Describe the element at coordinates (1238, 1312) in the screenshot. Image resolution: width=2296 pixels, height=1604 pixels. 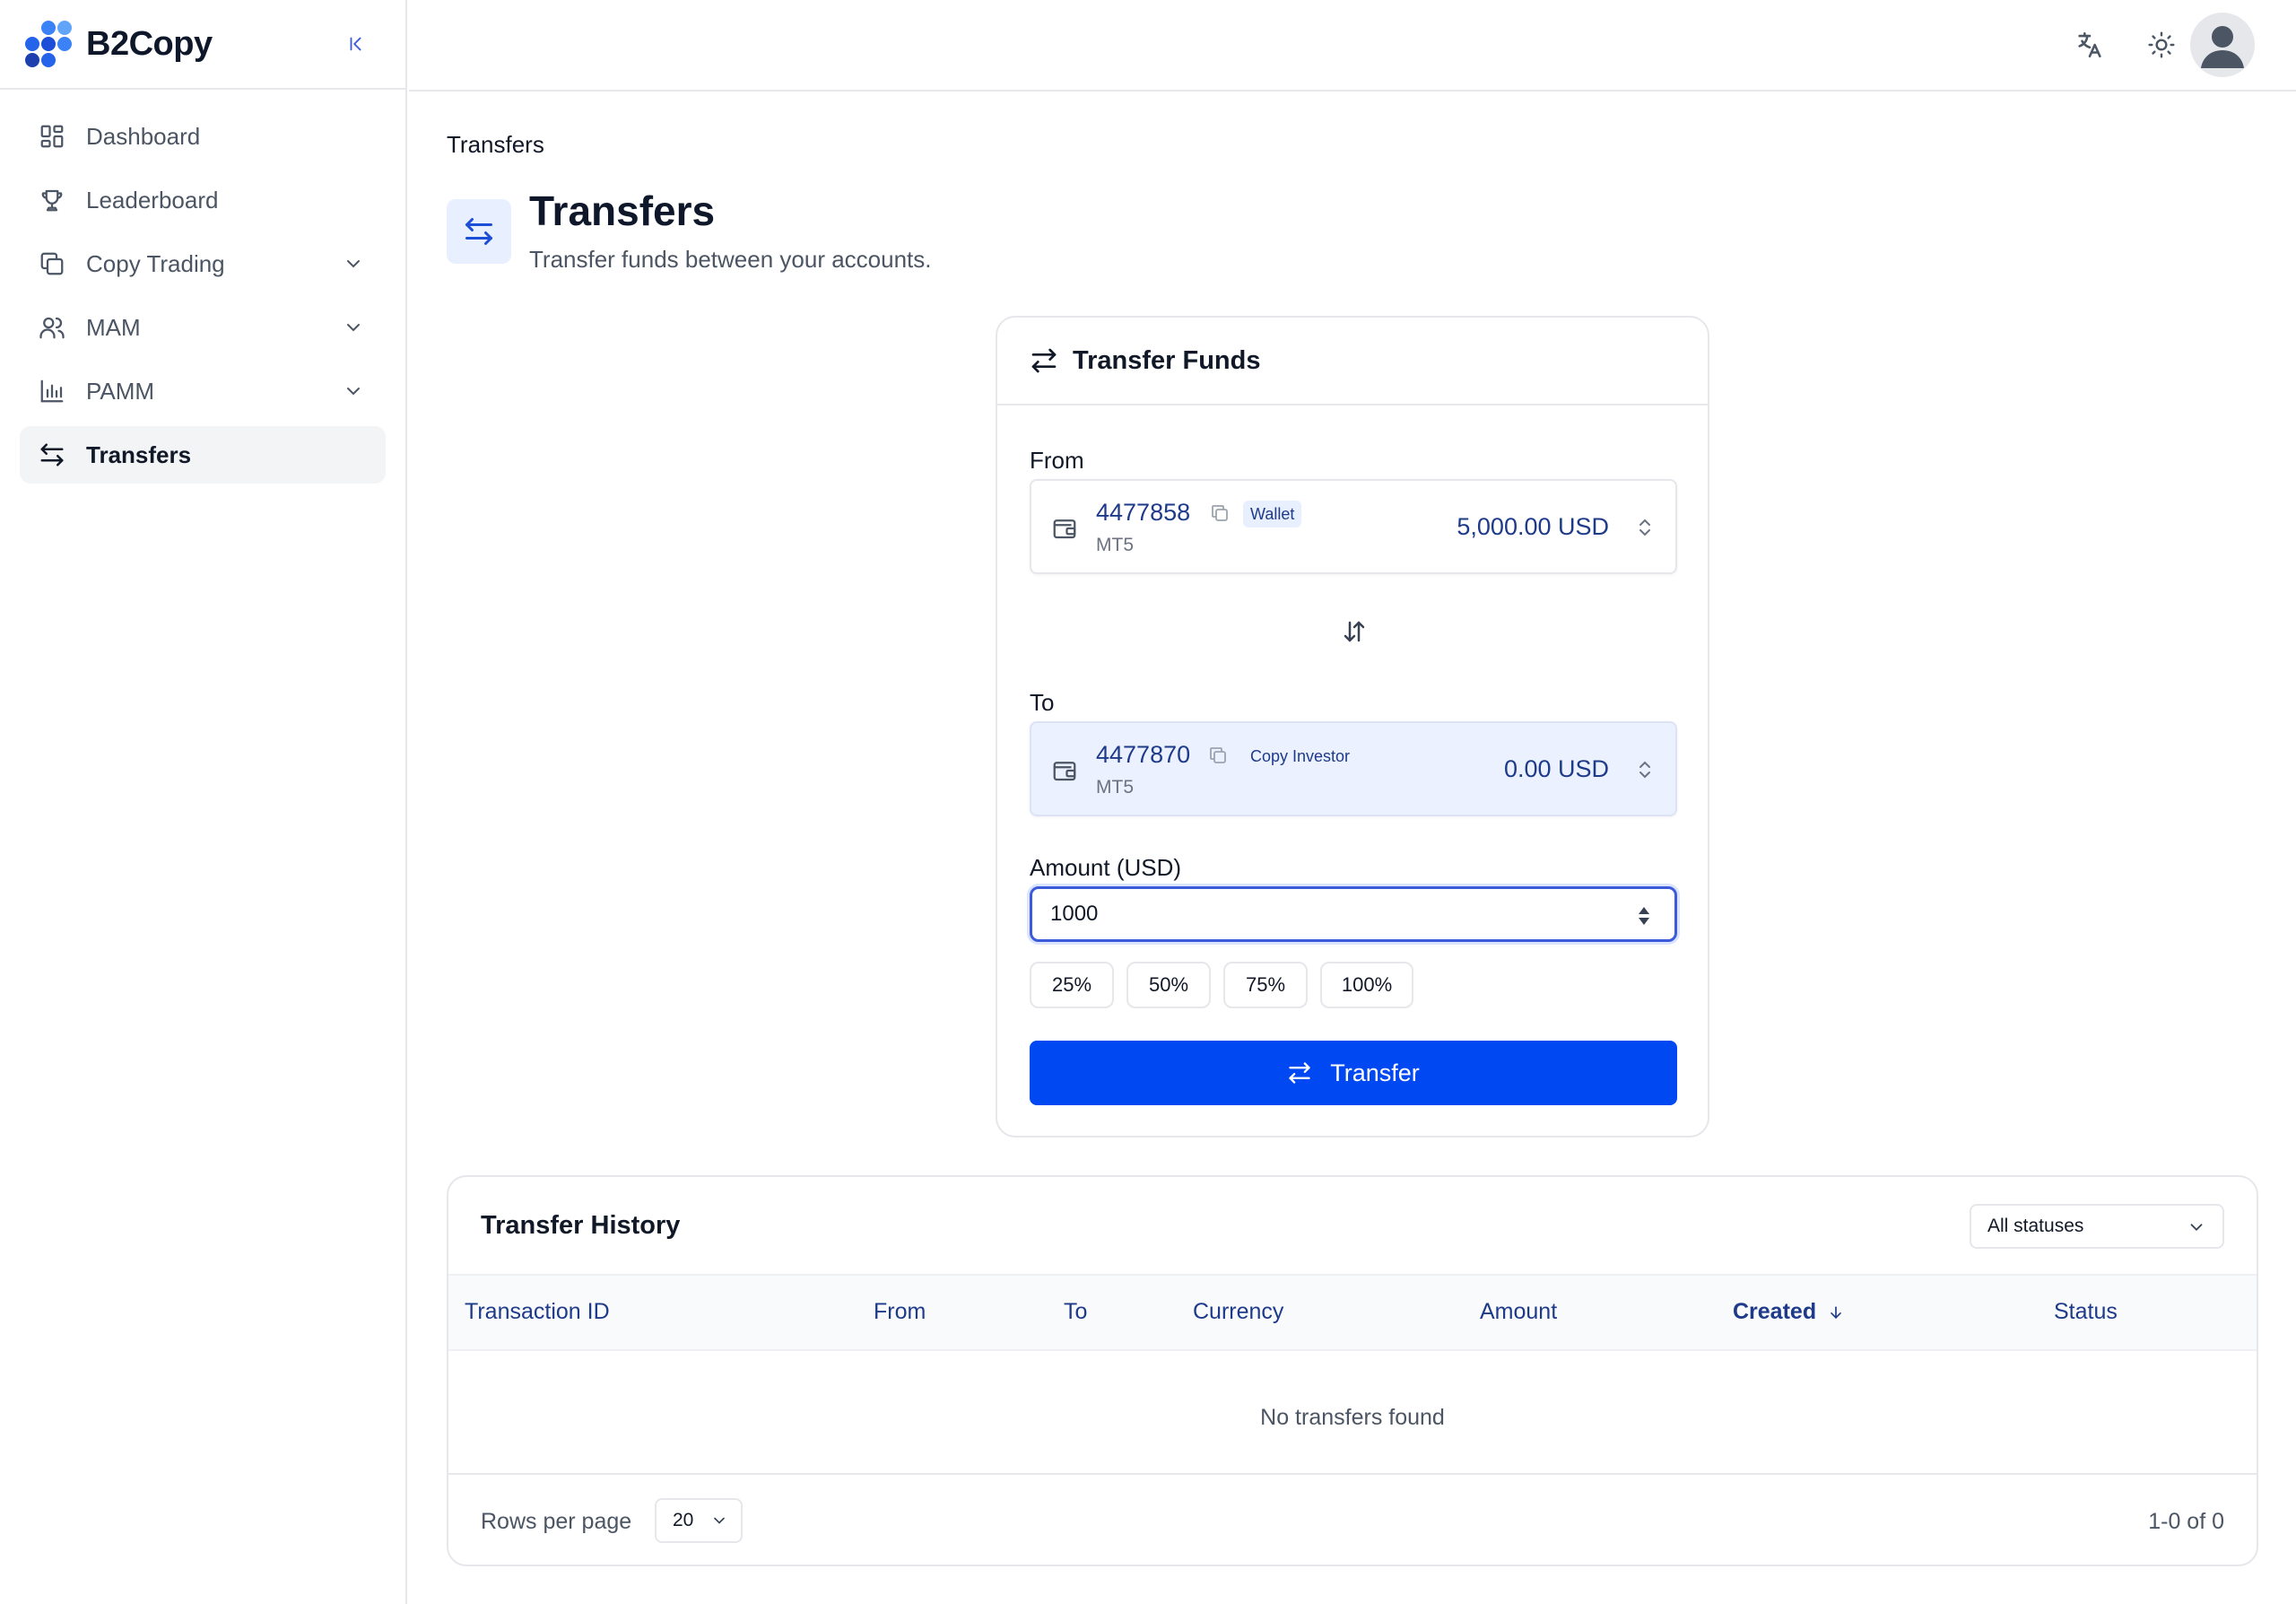
I see `column-currency: Currency` at that location.